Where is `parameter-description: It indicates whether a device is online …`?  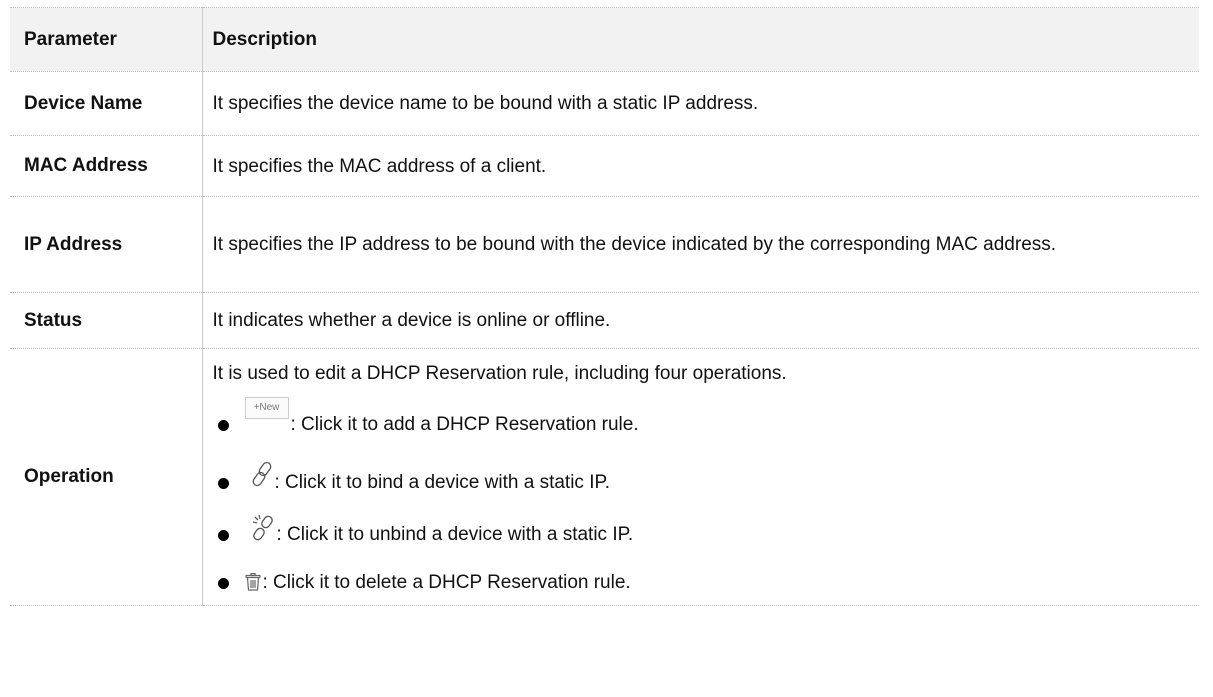
parameter-description: It indicates whether a device is online … is located at coordinates (700, 320).